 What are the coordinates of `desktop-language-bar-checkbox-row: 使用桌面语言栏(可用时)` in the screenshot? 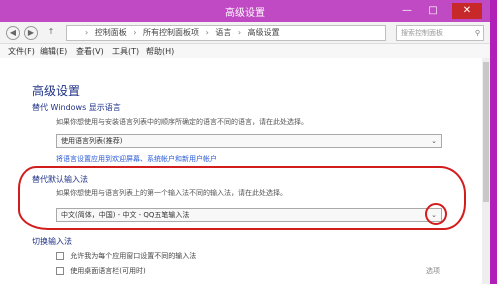 It's located at (101, 271).